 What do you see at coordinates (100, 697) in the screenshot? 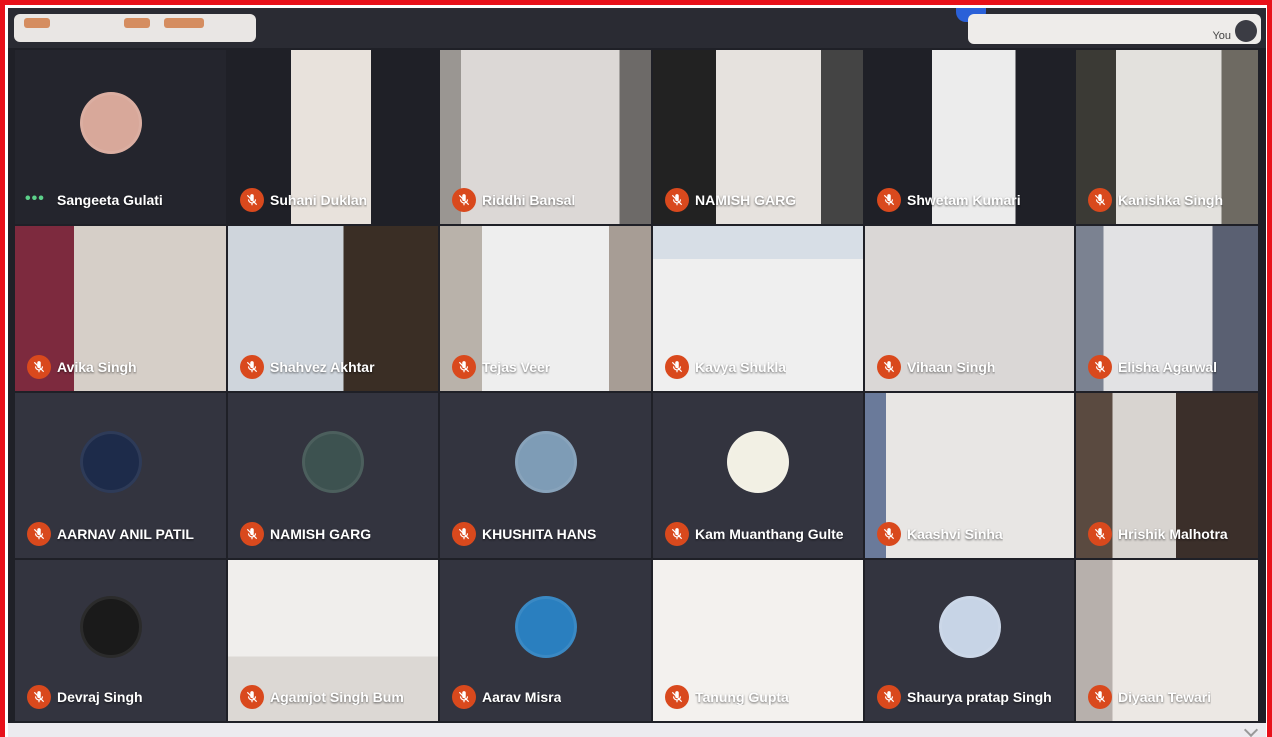
I see `participant-name: Devraj Singh` at bounding box center [100, 697].